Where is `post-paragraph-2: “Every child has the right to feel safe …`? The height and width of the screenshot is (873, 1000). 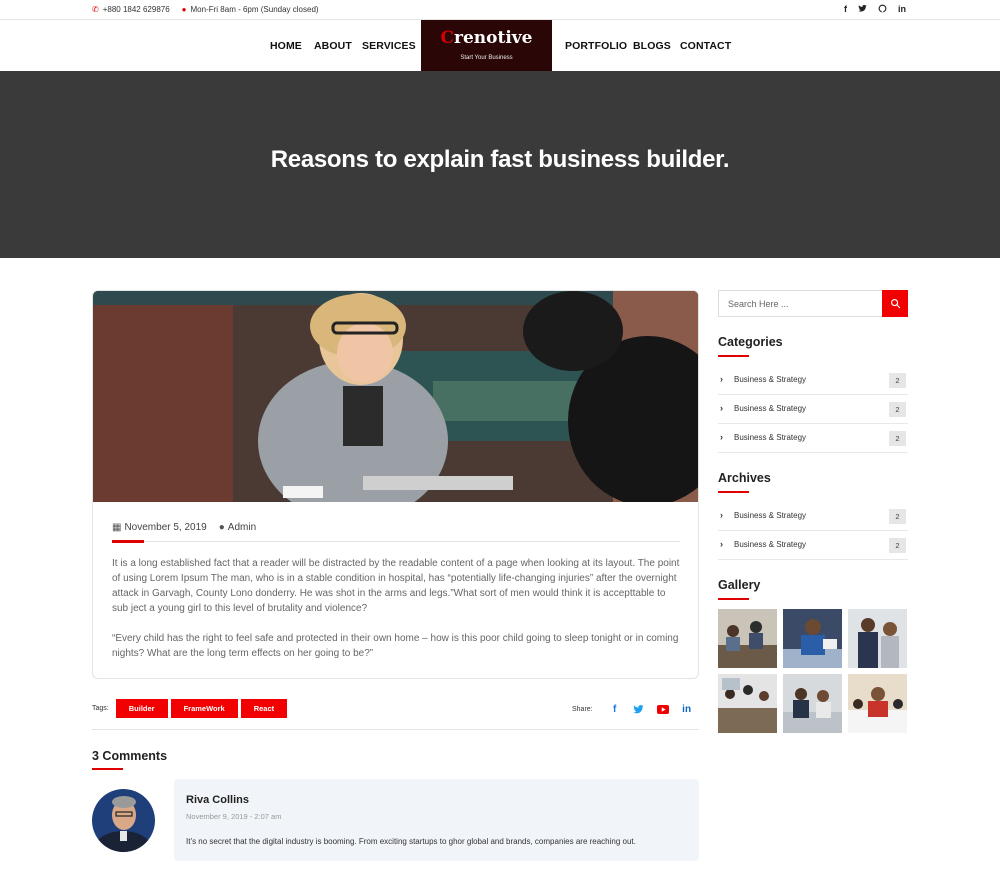
post-paragraph-2: “Every child has the right to feel safe … is located at coordinates (395, 646).